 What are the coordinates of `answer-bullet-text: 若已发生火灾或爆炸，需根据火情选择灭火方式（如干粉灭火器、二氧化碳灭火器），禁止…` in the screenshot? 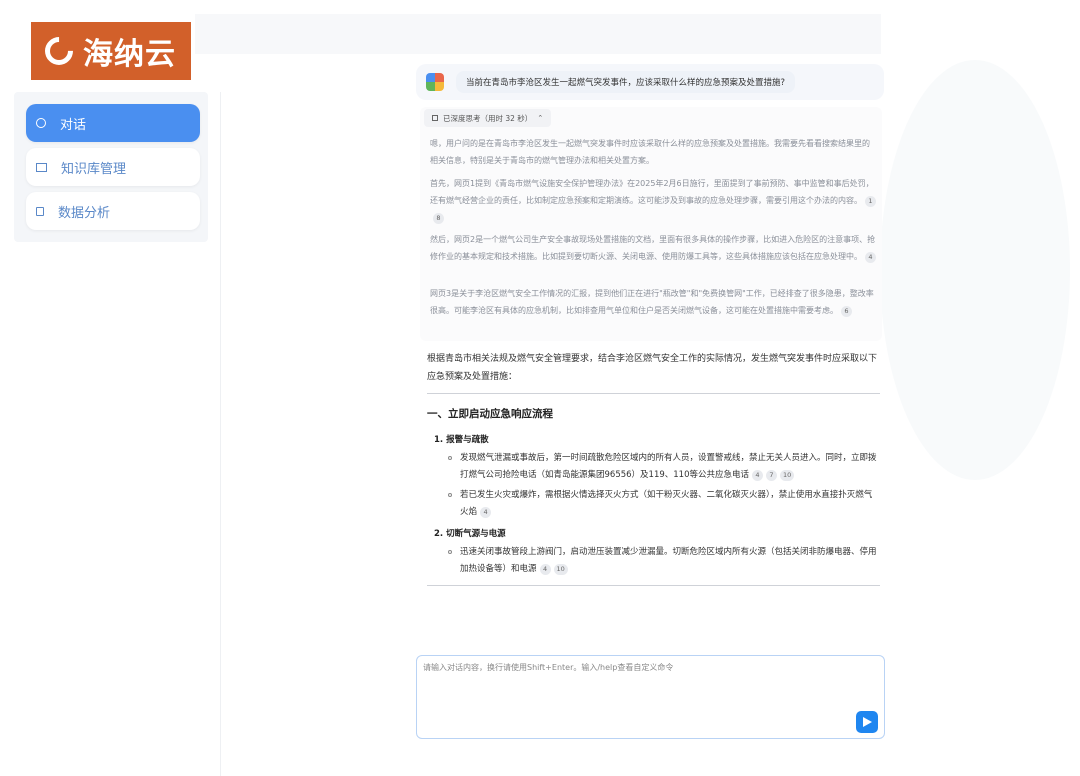 It's located at (666, 503).